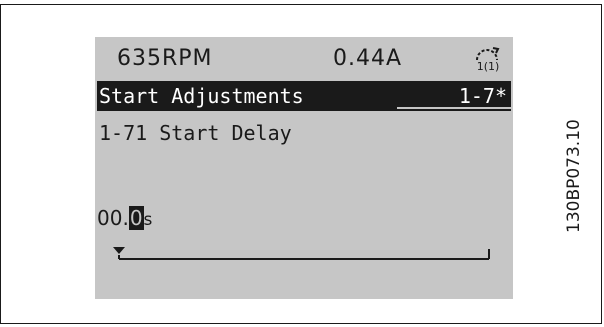  I want to click on group-title: Start Adjustments, so click(201, 96).